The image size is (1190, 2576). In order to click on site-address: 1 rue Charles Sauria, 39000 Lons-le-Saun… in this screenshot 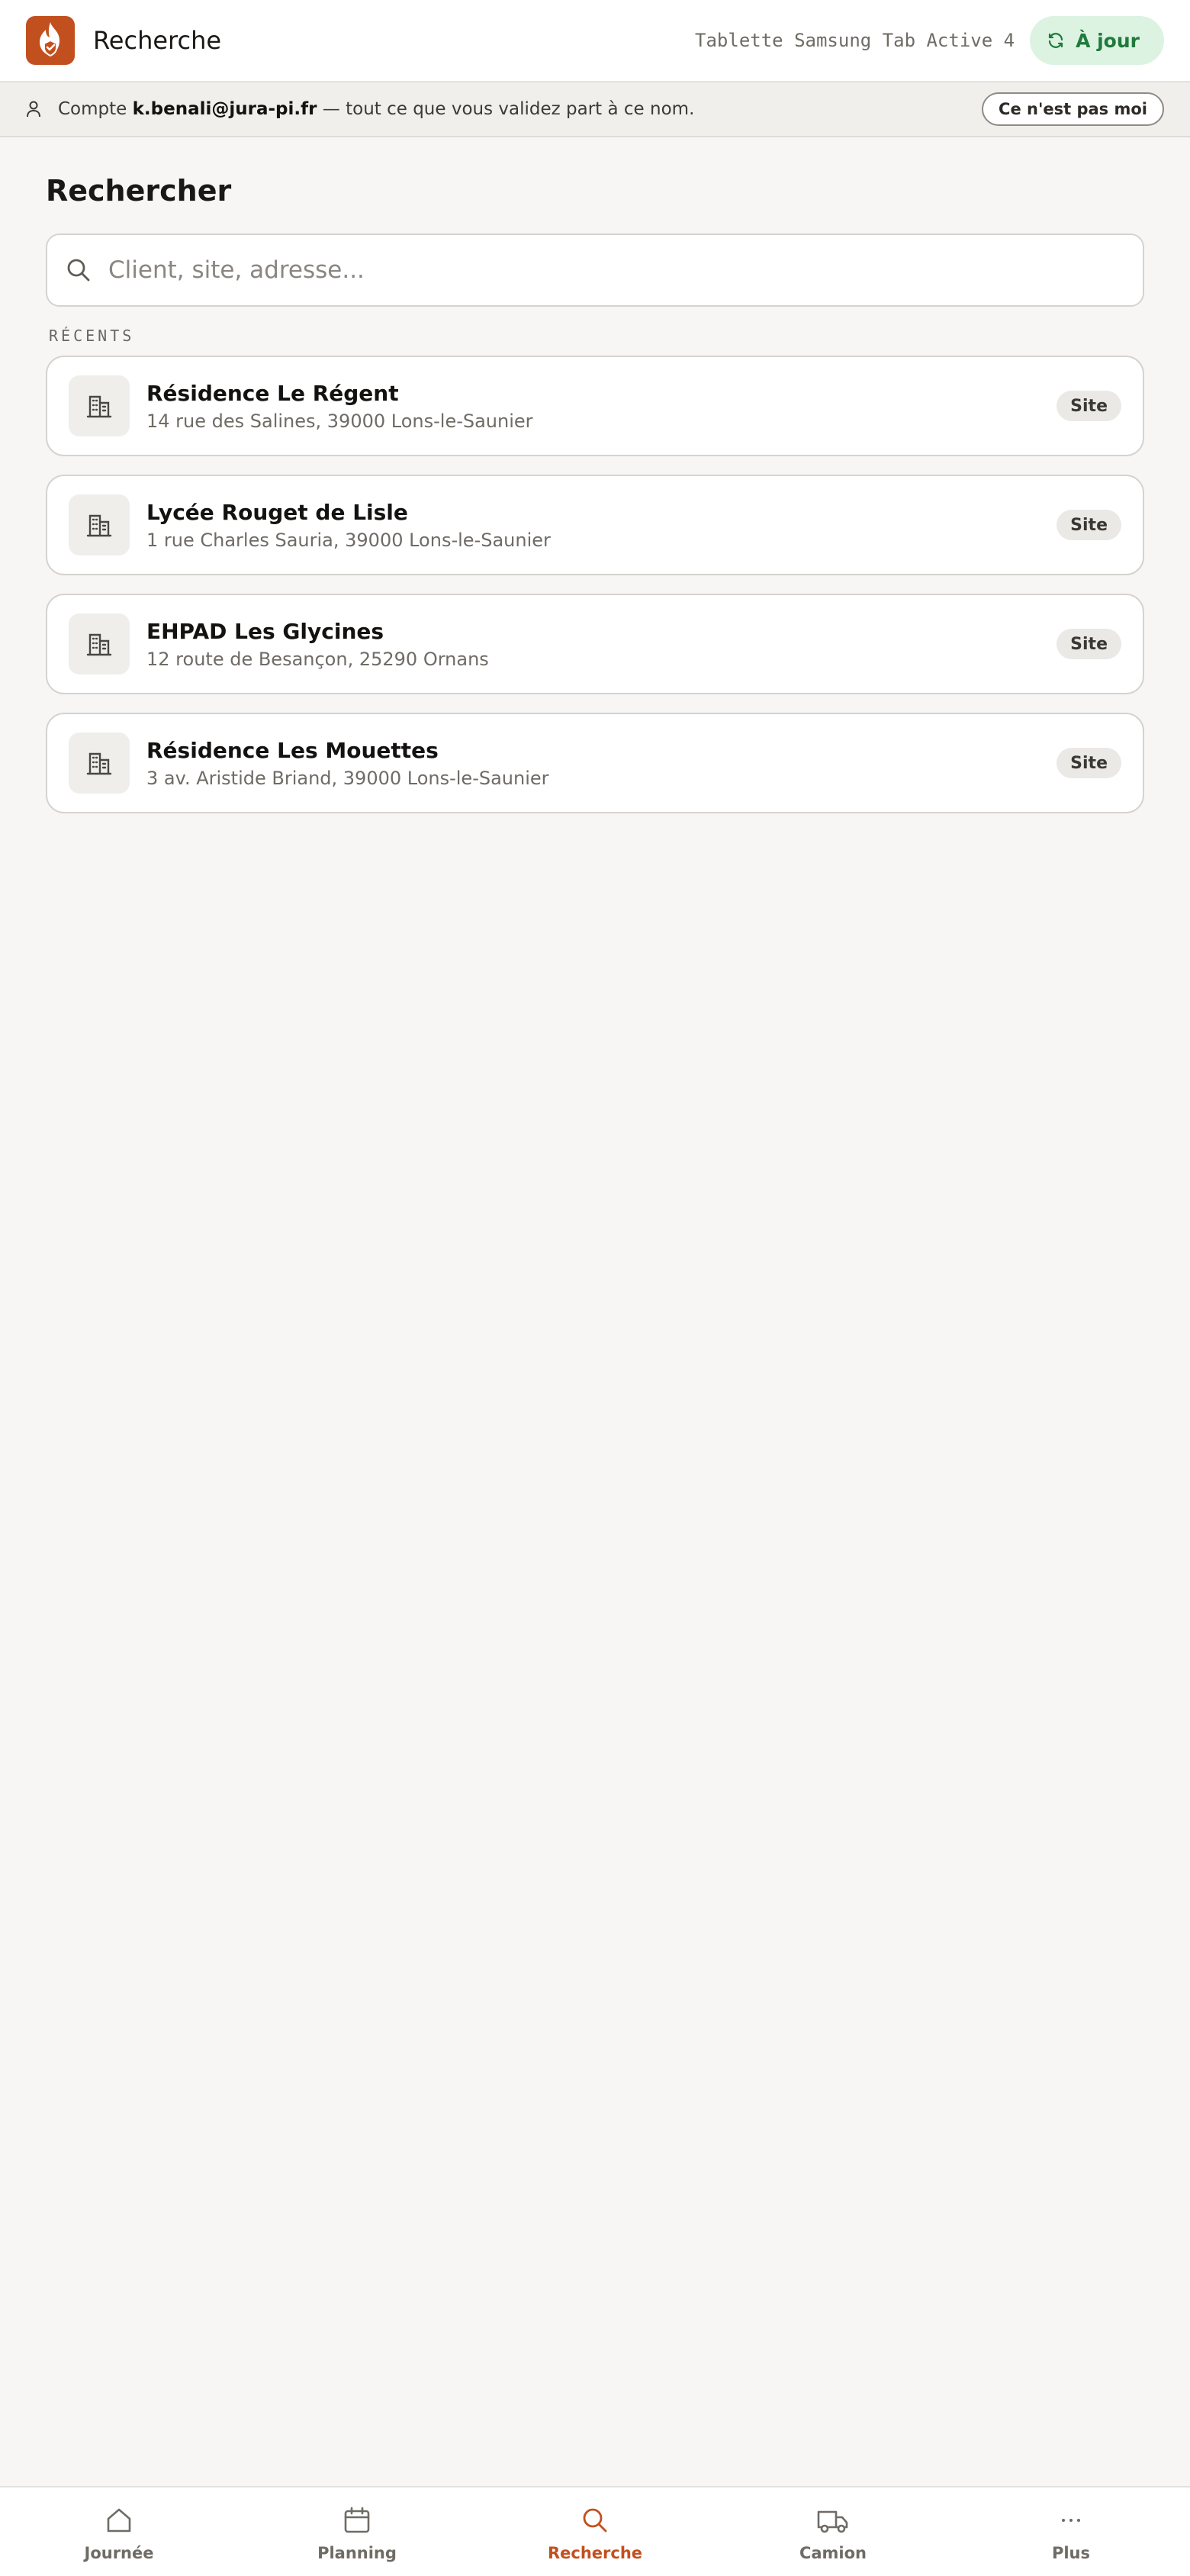, I will do `click(348, 540)`.